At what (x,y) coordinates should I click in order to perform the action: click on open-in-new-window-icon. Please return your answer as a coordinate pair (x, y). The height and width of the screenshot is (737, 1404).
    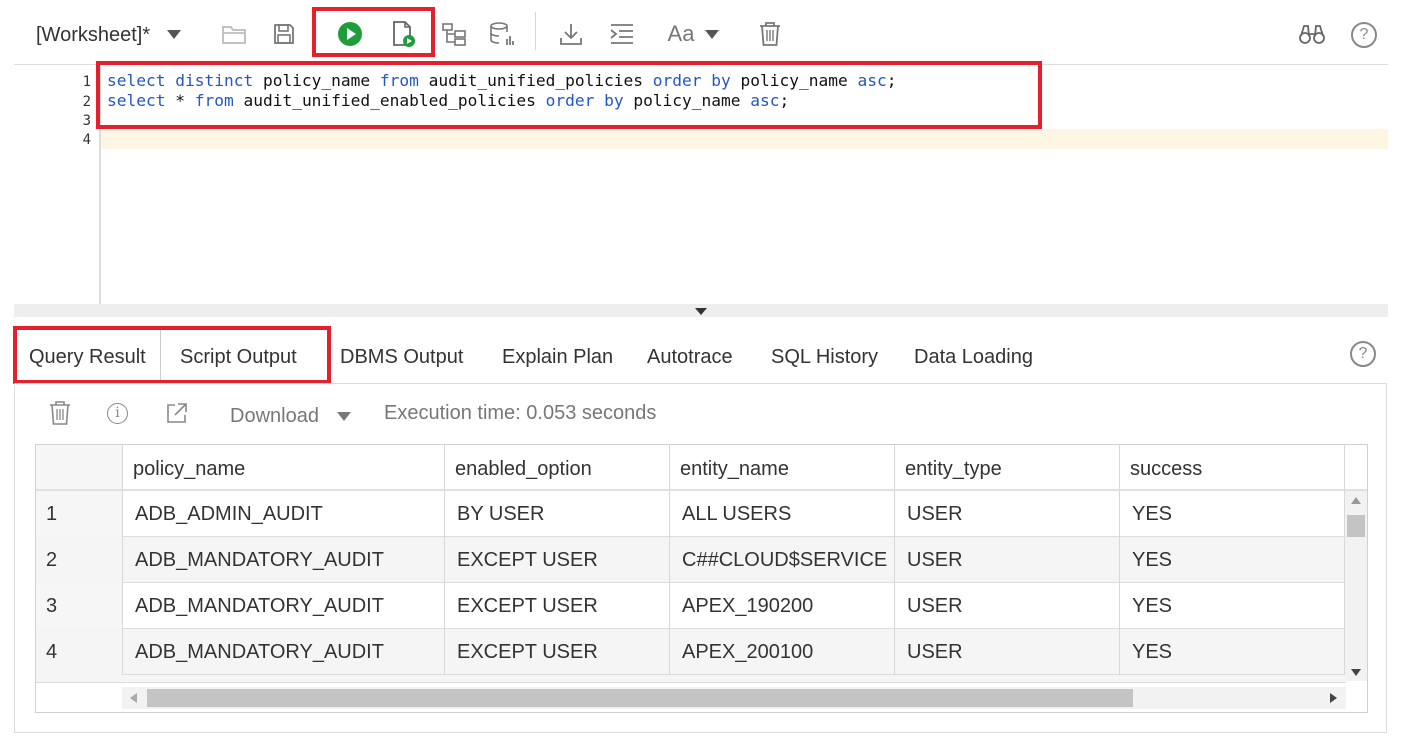
    Looking at the image, I should click on (177, 415).